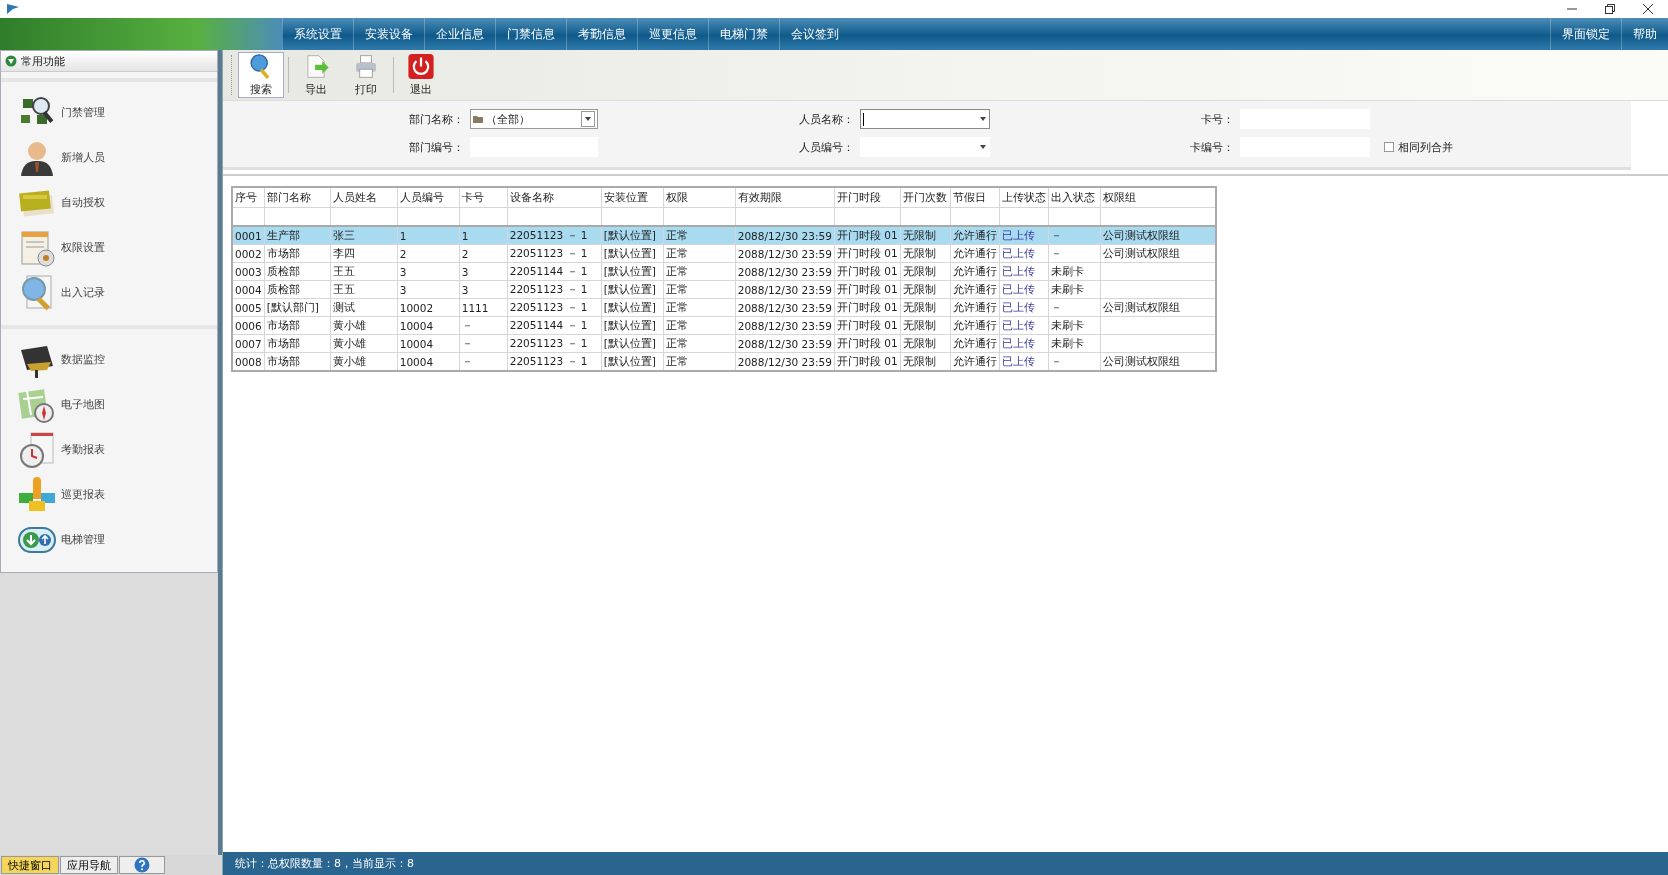 Image resolution: width=1668 pixels, height=875 pixels. I want to click on column-header: 节假日, so click(975, 197).